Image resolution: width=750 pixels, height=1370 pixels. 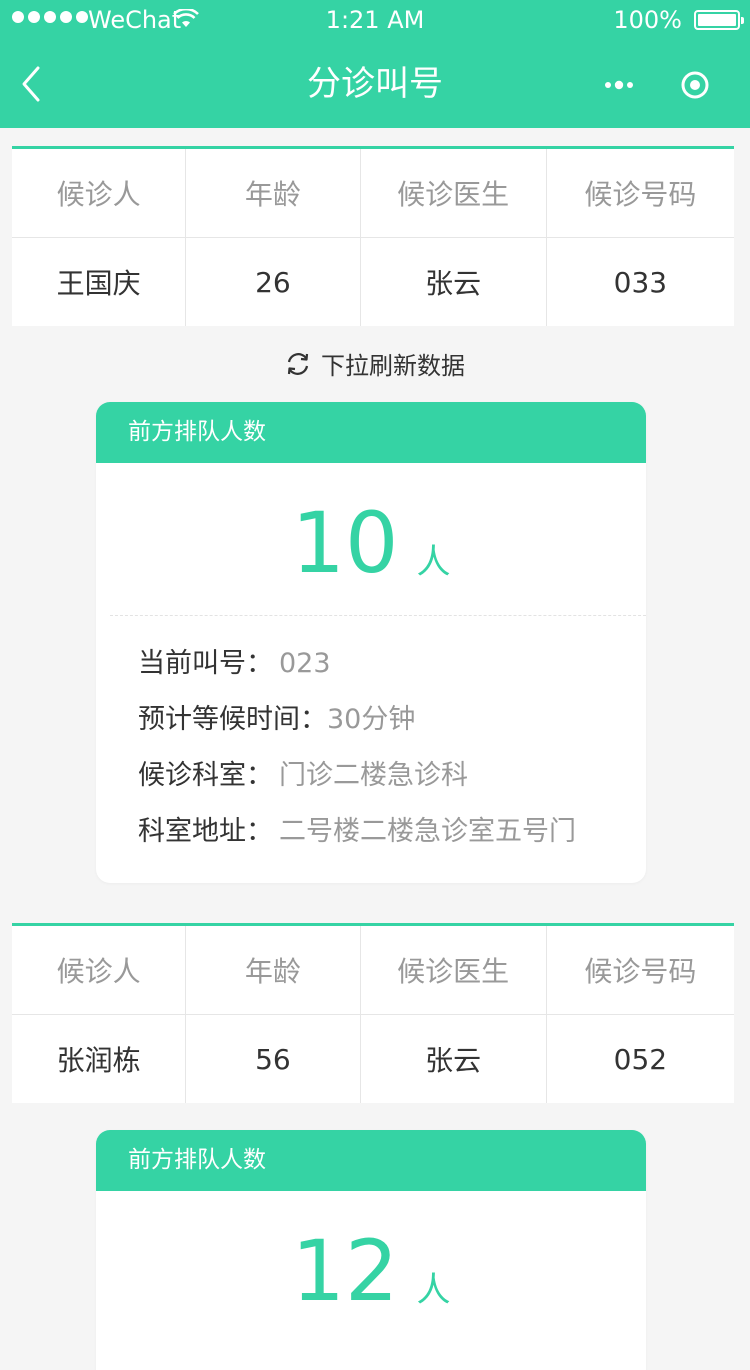 I want to click on wait-time-value: 30分钟, so click(x=371, y=719).